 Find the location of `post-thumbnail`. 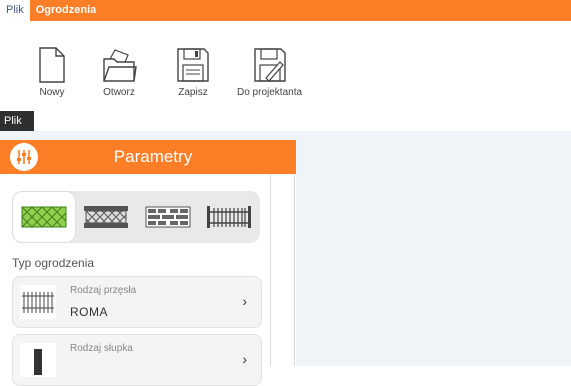

post-thumbnail is located at coordinates (38, 360).